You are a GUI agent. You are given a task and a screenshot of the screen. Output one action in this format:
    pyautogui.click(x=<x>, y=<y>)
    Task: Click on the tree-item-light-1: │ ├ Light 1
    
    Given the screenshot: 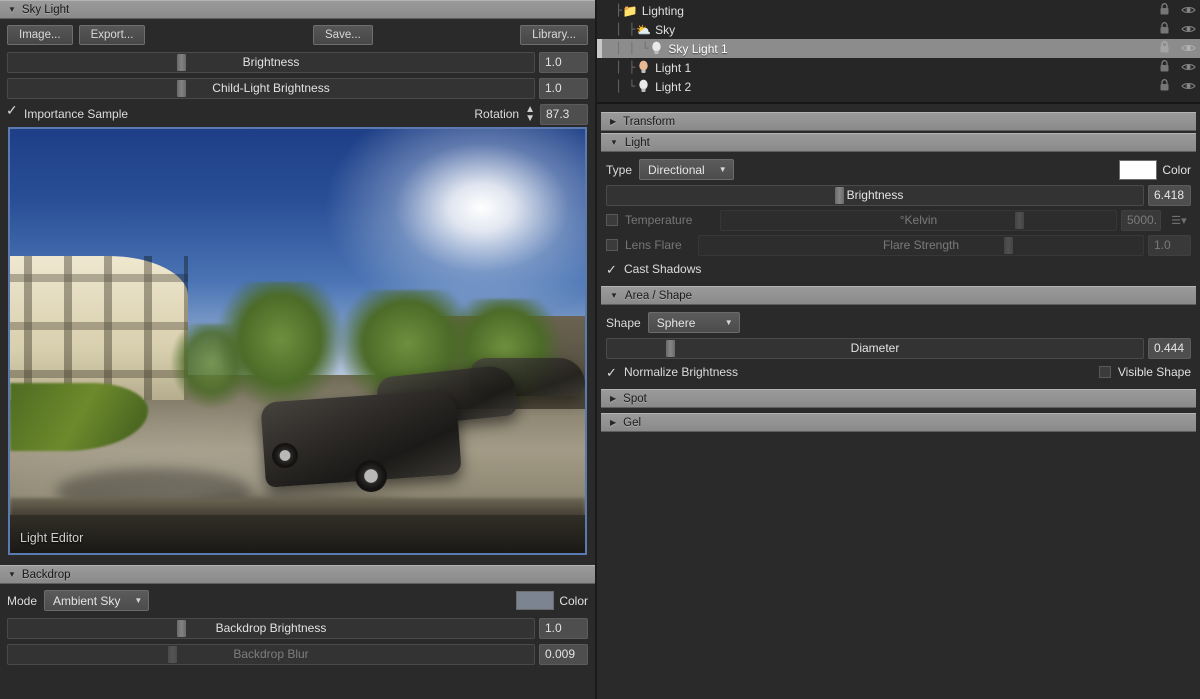 What is the action you would take?
    pyautogui.click(x=898, y=67)
    